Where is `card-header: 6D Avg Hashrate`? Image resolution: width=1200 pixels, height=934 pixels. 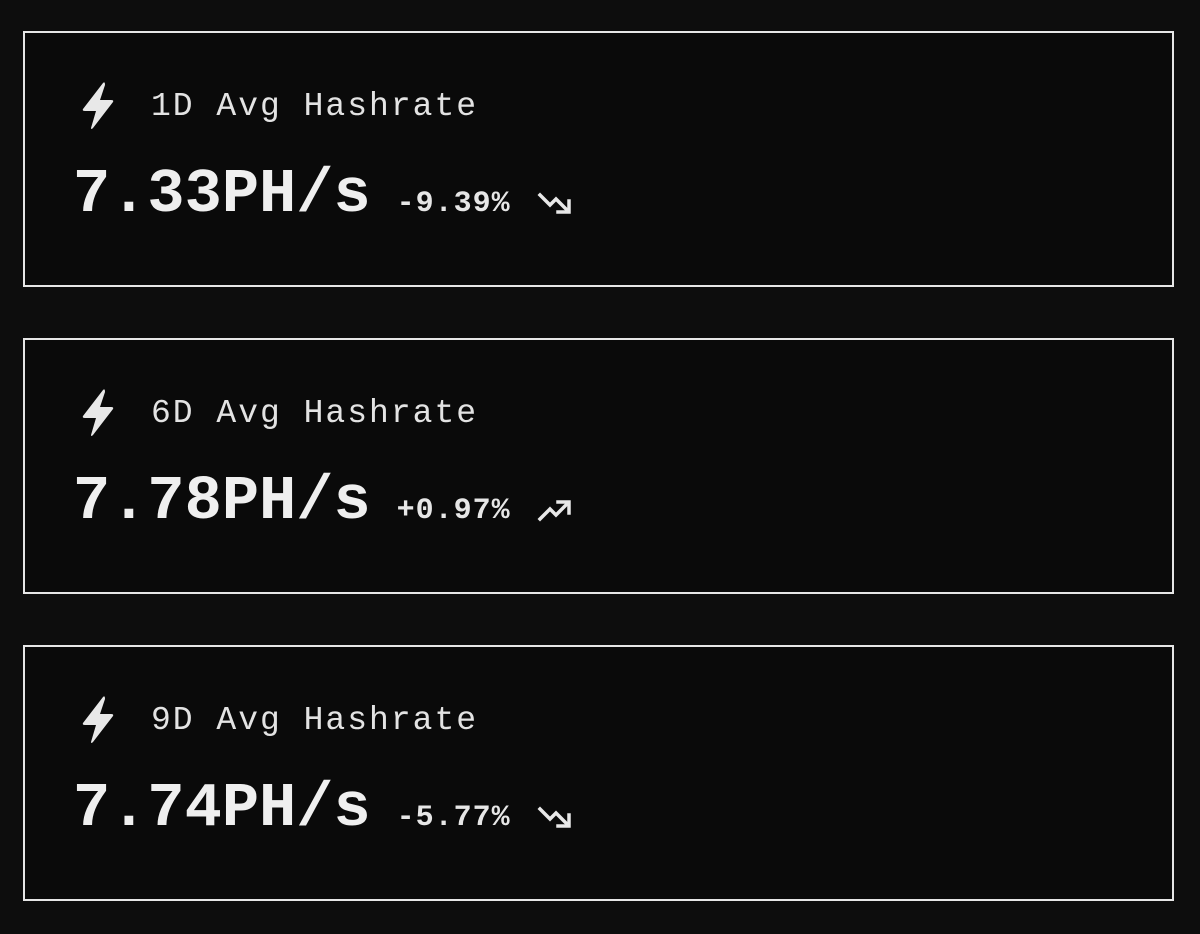 card-header: 6D Avg Hashrate is located at coordinates (277, 413).